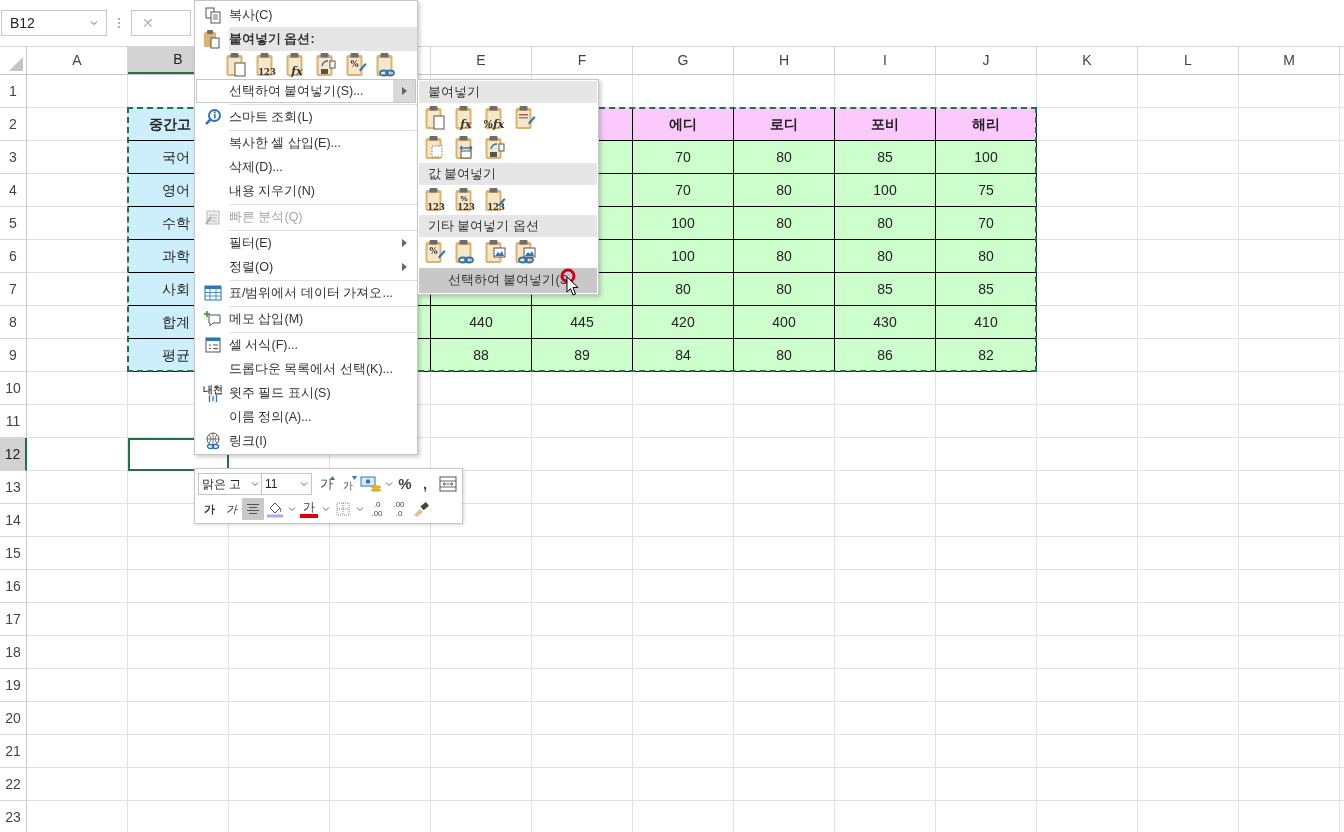 The image size is (1344, 832). I want to click on row-header: 4, so click(13, 190).